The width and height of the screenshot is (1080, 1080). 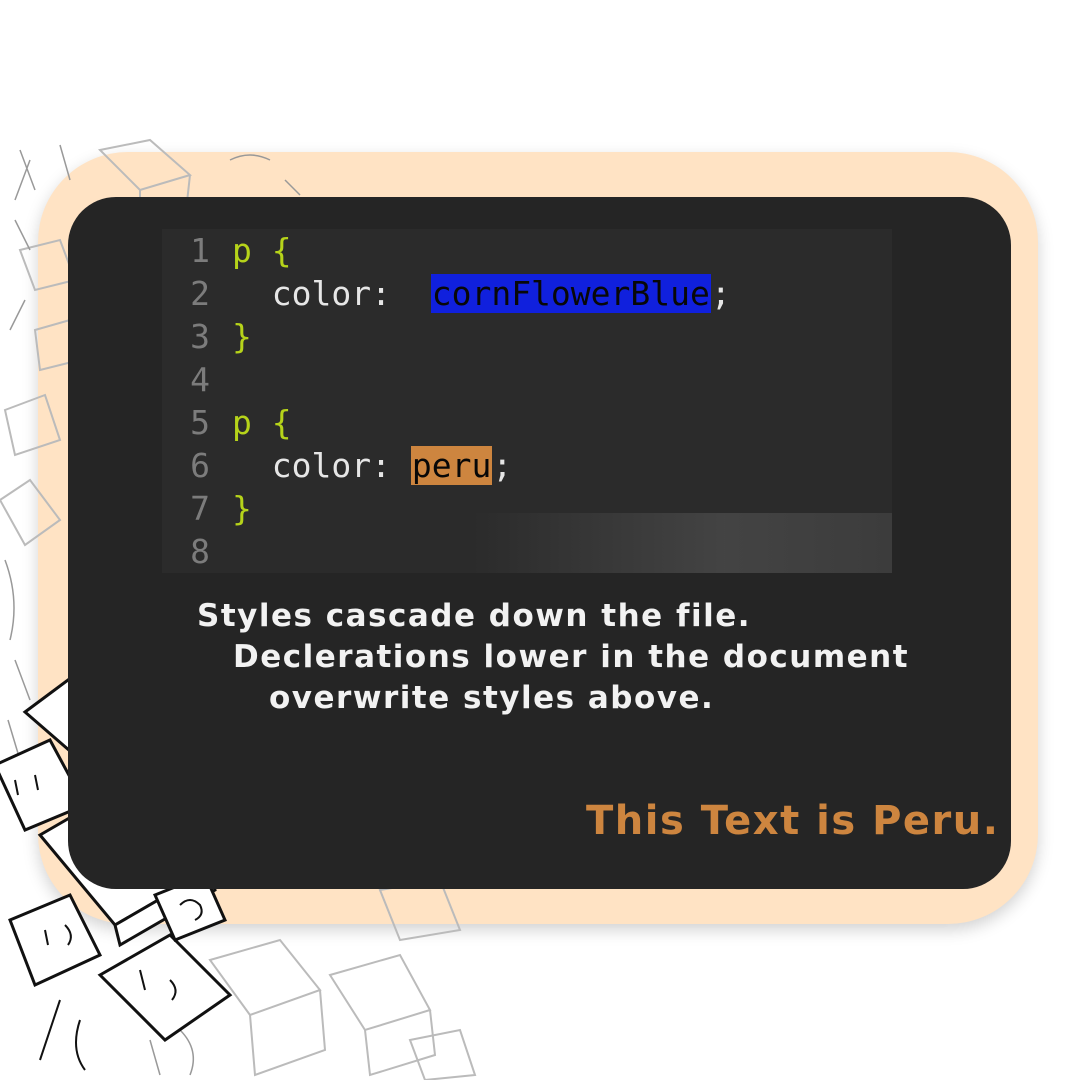 I want to click on peru-demo-text: This Text is Peru., so click(x=793, y=821).